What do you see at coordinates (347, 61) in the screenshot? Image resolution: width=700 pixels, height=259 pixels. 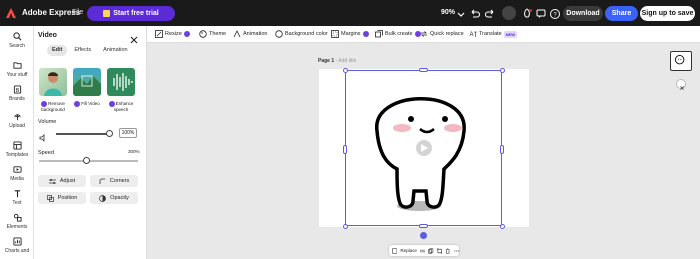 I see `add-title-link: Add title` at bounding box center [347, 61].